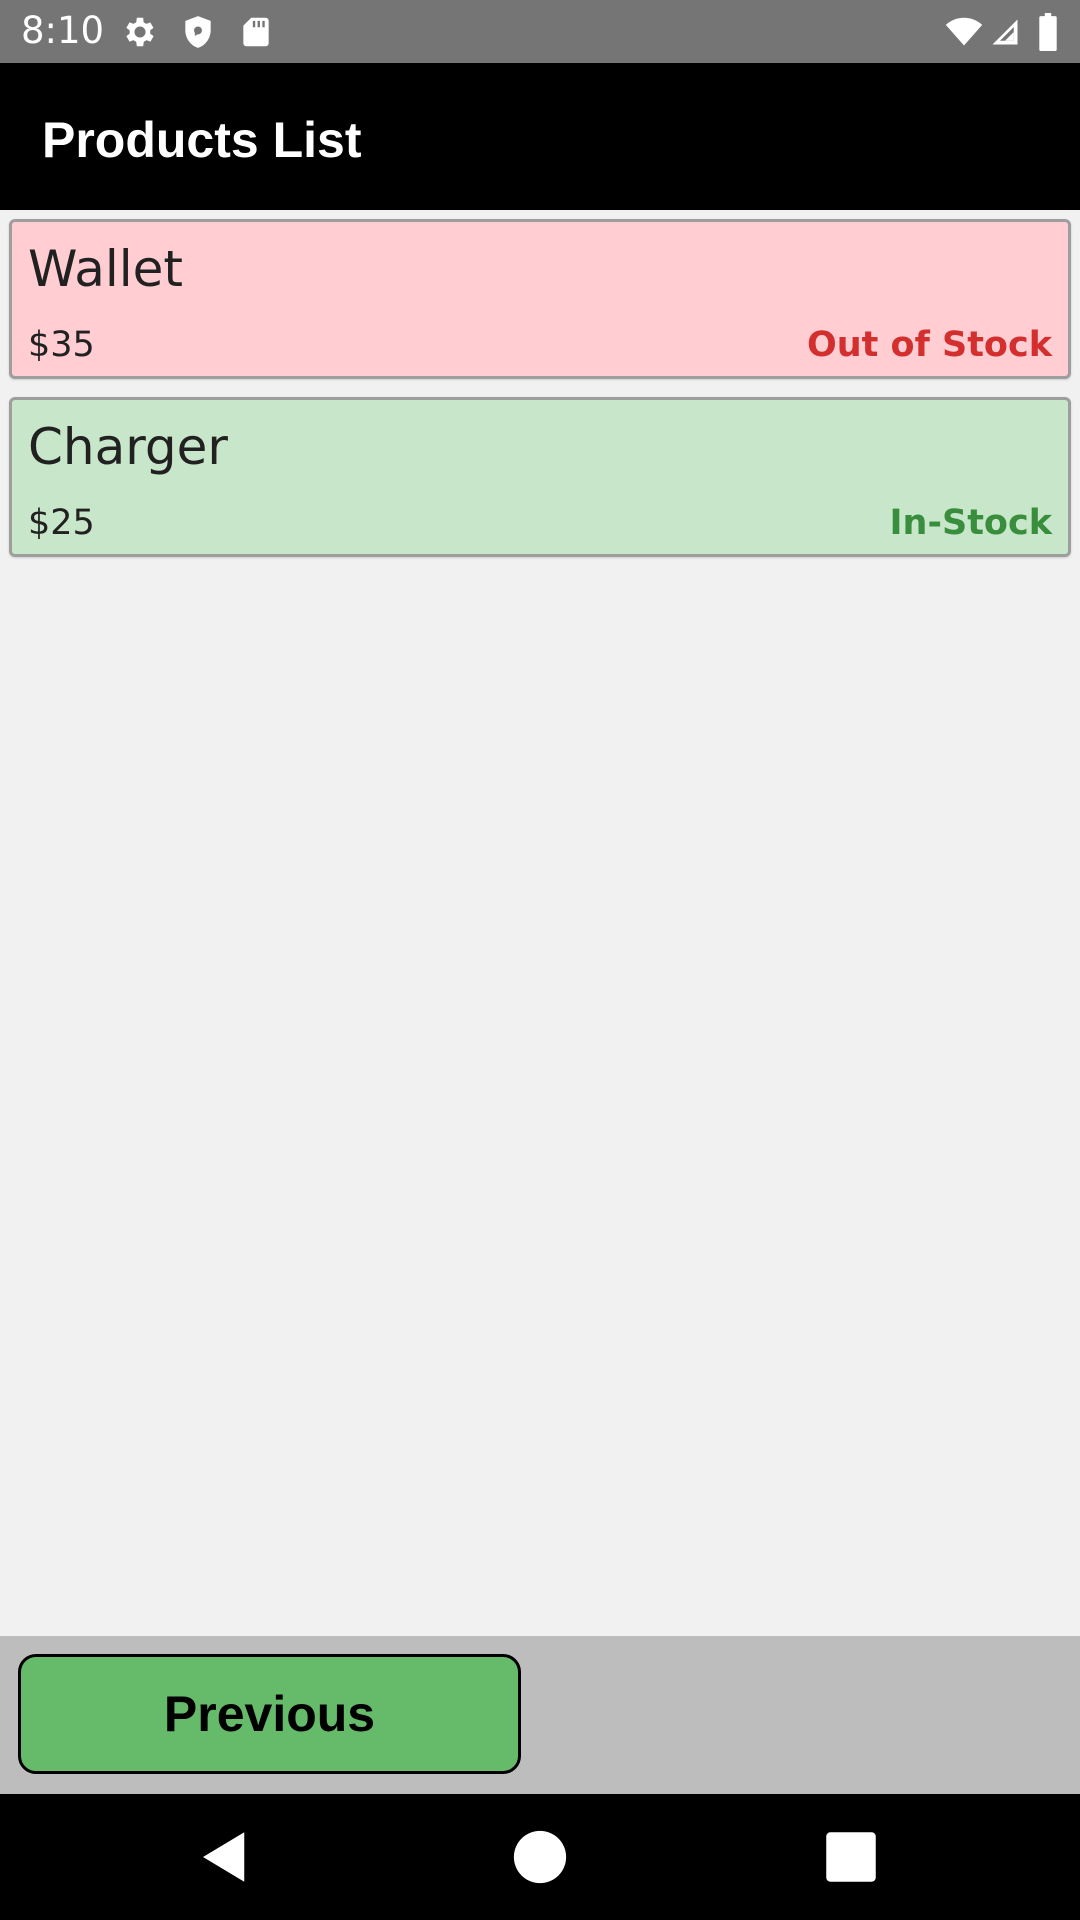 The width and height of the screenshot is (1080, 1920). Describe the element at coordinates (970, 523) in the screenshot. I see `product-stock-status: In-Stock` at that location.